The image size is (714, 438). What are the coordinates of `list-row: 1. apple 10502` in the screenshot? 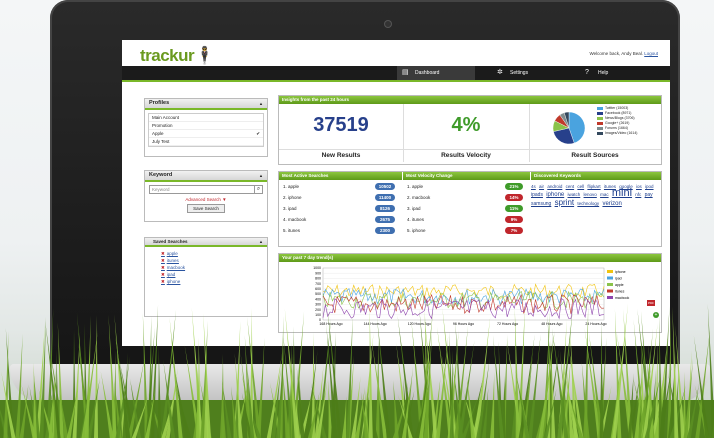 It's located at (340, 186).